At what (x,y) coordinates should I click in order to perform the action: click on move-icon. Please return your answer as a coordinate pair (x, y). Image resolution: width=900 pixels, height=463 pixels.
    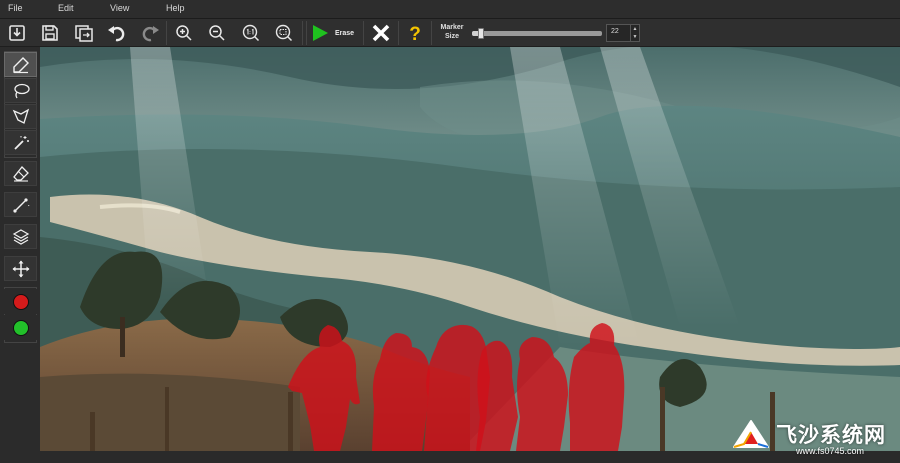
    Looking at the image, I should click on (20, 268).